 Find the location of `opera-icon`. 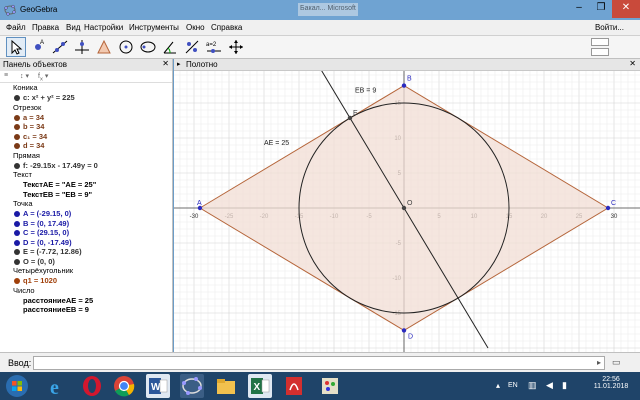

opera-icon is located at coordinates (92, 386).